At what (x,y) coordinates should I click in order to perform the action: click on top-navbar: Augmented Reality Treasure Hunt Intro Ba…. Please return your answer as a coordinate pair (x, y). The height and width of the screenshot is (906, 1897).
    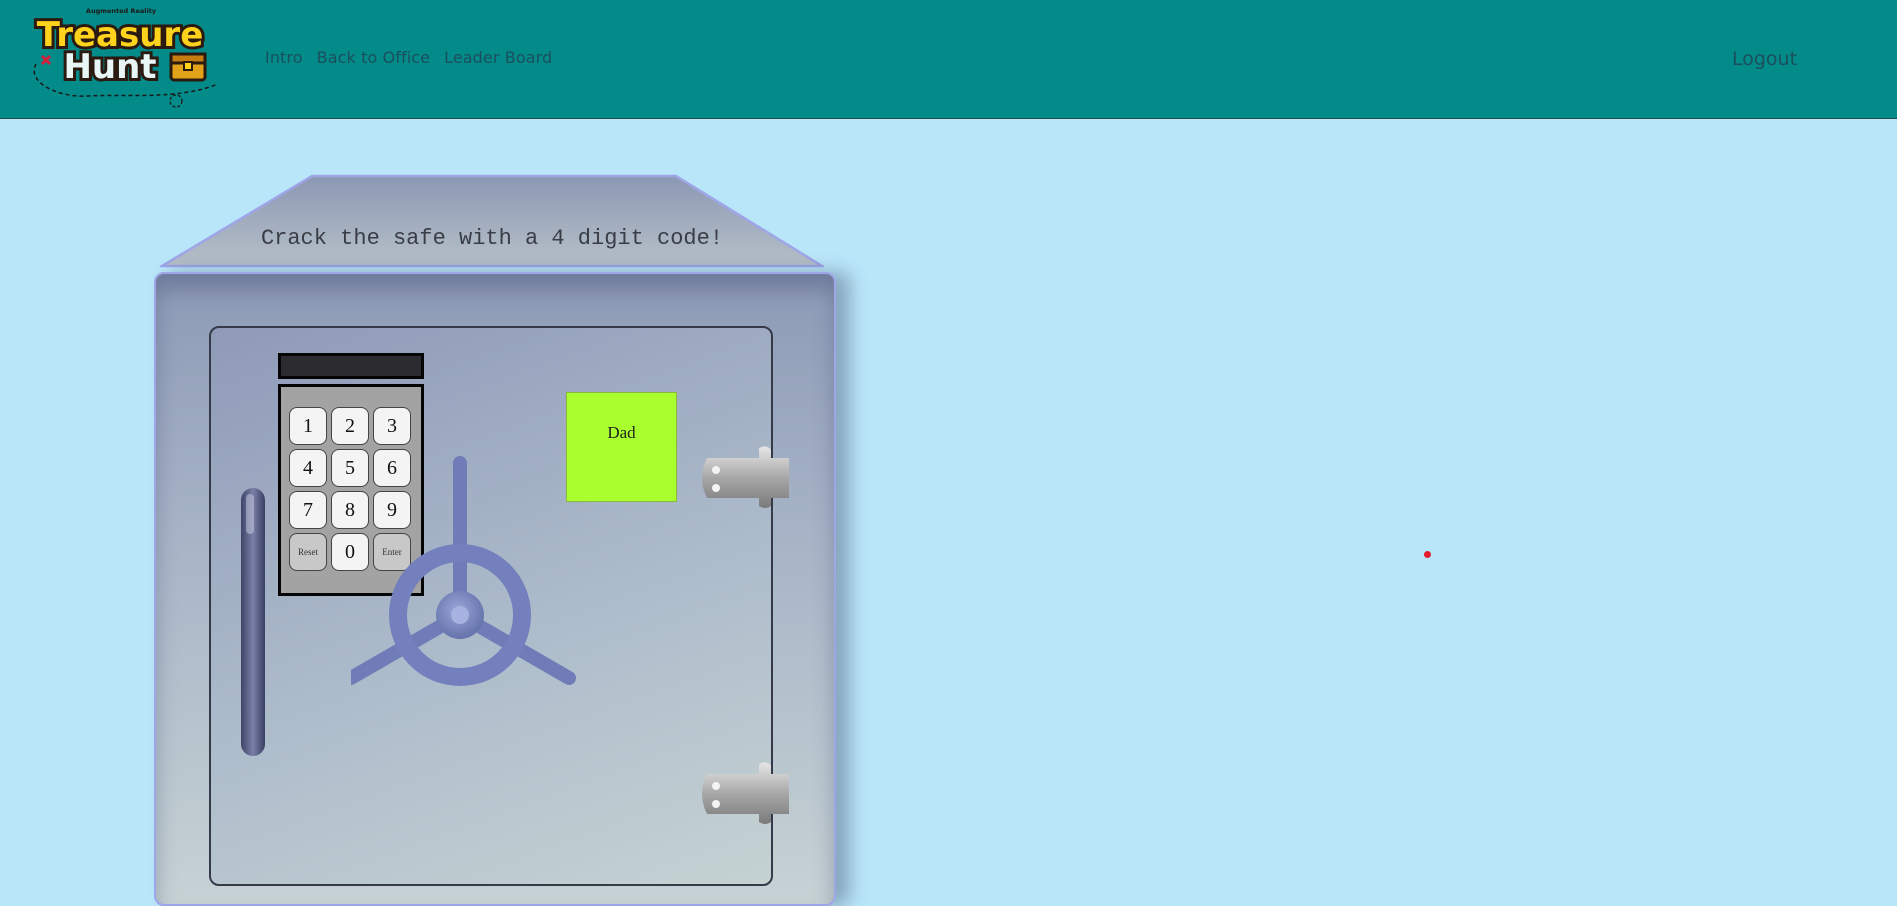
    Looking at the image, I should click on (948, 59).